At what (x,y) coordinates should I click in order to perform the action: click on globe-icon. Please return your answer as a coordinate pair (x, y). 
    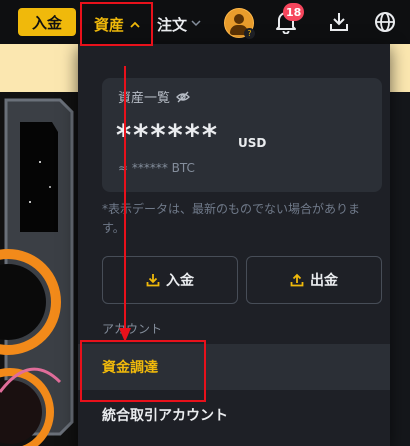
    Looking at the image, I should click on (385, 22).